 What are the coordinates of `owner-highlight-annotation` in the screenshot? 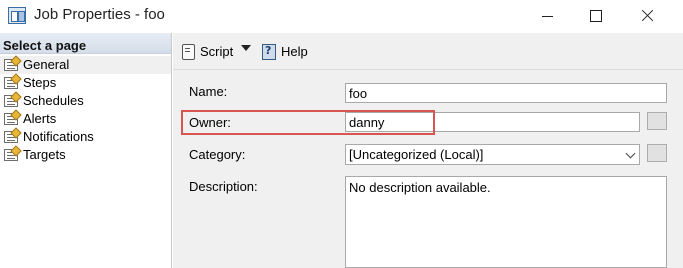 It's located at (308, 122).